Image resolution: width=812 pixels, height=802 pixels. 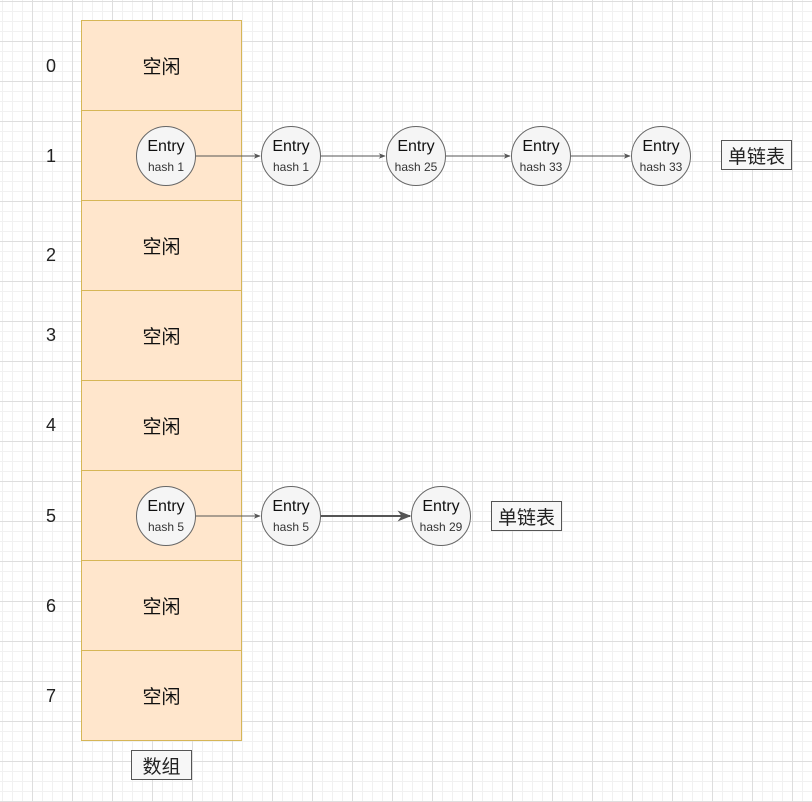 What do you see at coordinates (50, 606) in the screenshot?
I see `row-index-6: 6` at bounding box center [50, 606].